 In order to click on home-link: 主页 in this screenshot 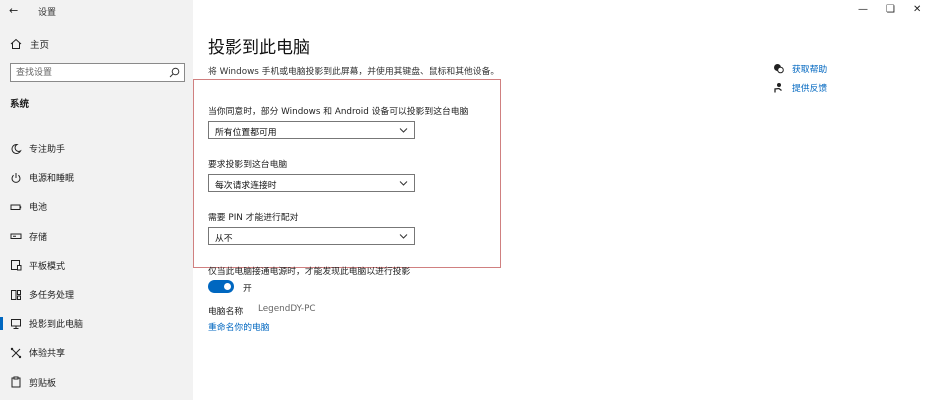, I will do `click(29, 44)`.